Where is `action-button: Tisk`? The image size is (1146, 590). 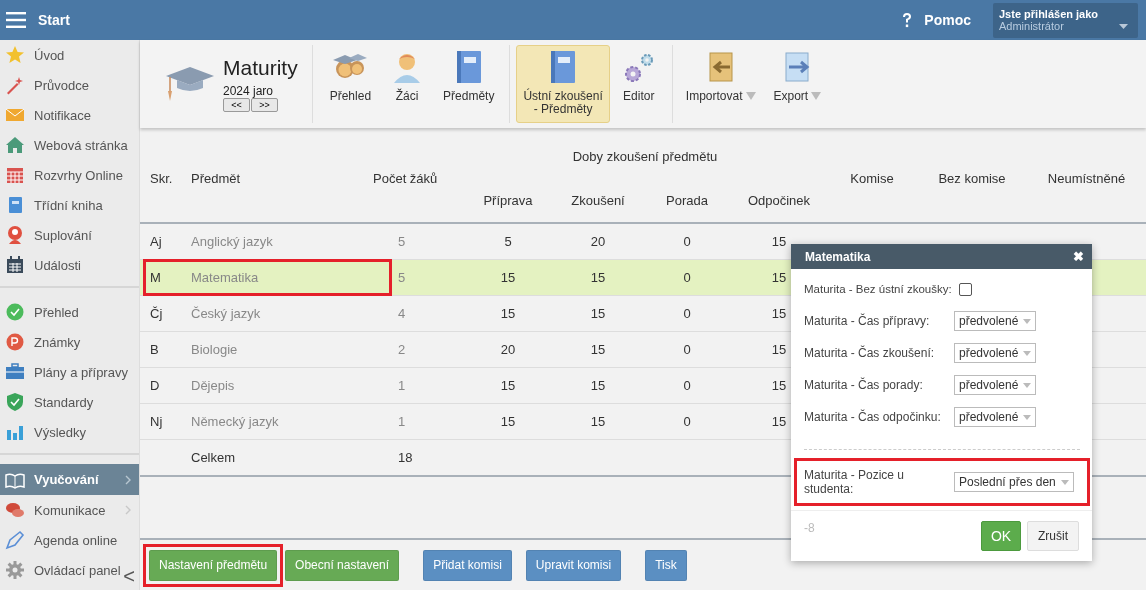
action-button: Tisk is located at coordinates (666, 565).